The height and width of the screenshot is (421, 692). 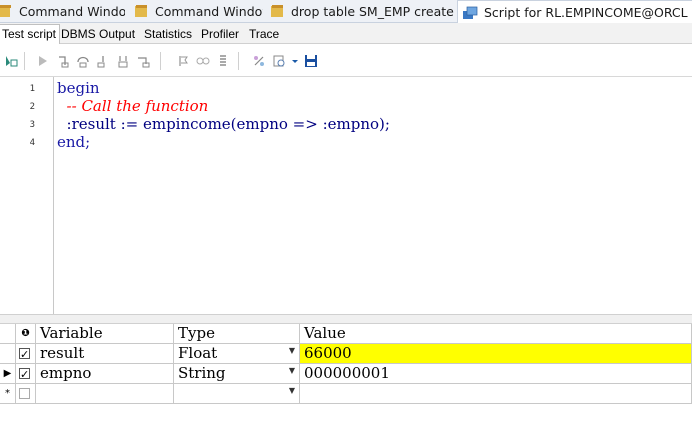 I want to click on type-cell: String ▼, so click(x=237, y=374).